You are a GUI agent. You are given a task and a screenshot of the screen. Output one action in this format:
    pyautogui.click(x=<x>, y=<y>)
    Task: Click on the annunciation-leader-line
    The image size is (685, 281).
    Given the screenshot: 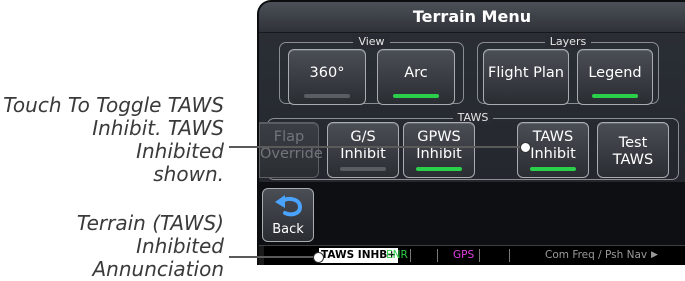 What is the action you would take?
    pyautogui.click(x=273, y=257)
    